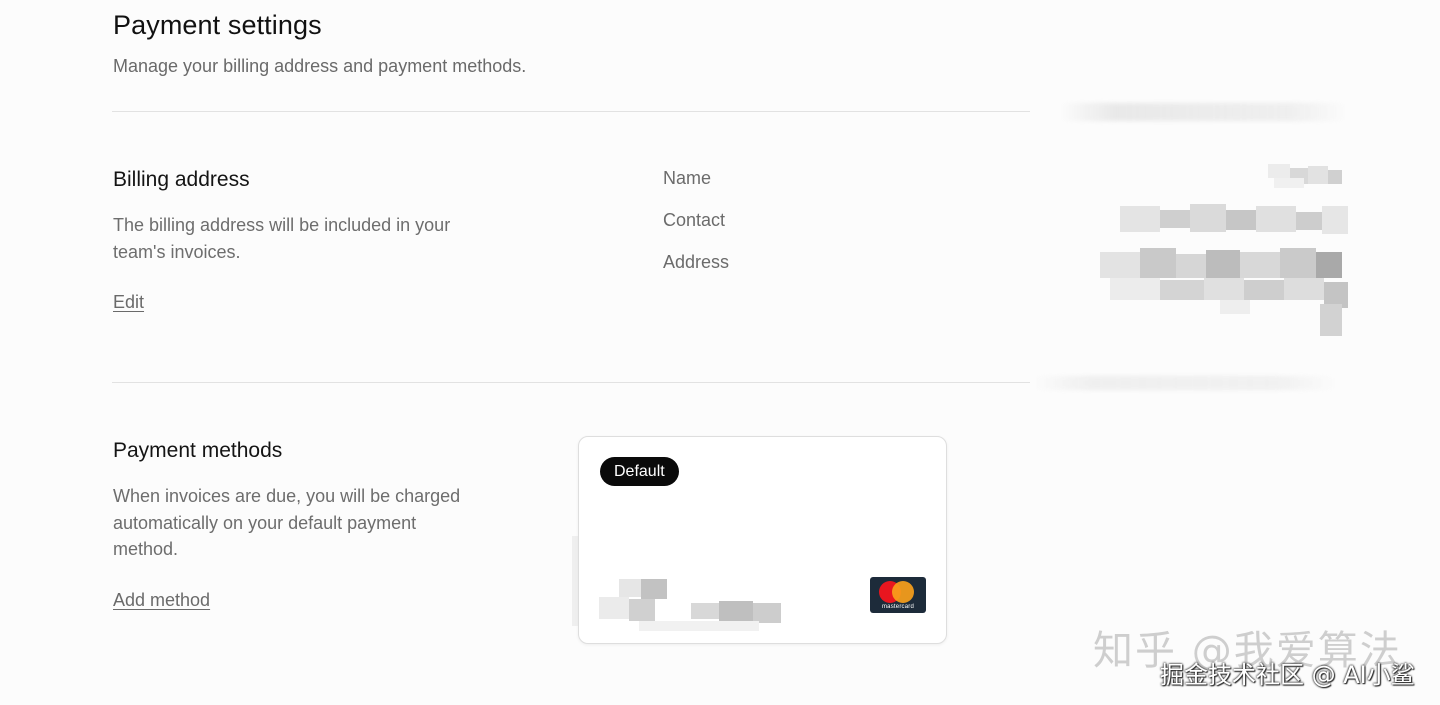 This screenshot has height=705, width=1440. Describe the element at coordinates (696, 262) in the screenshot. I see `billing-address-label: Address` at that location.